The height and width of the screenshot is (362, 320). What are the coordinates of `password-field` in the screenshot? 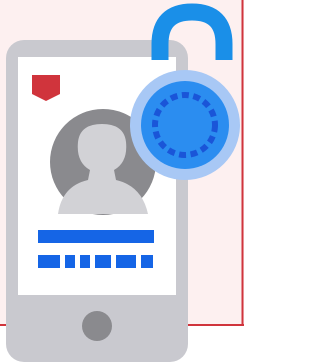 It's located at (95, 261).